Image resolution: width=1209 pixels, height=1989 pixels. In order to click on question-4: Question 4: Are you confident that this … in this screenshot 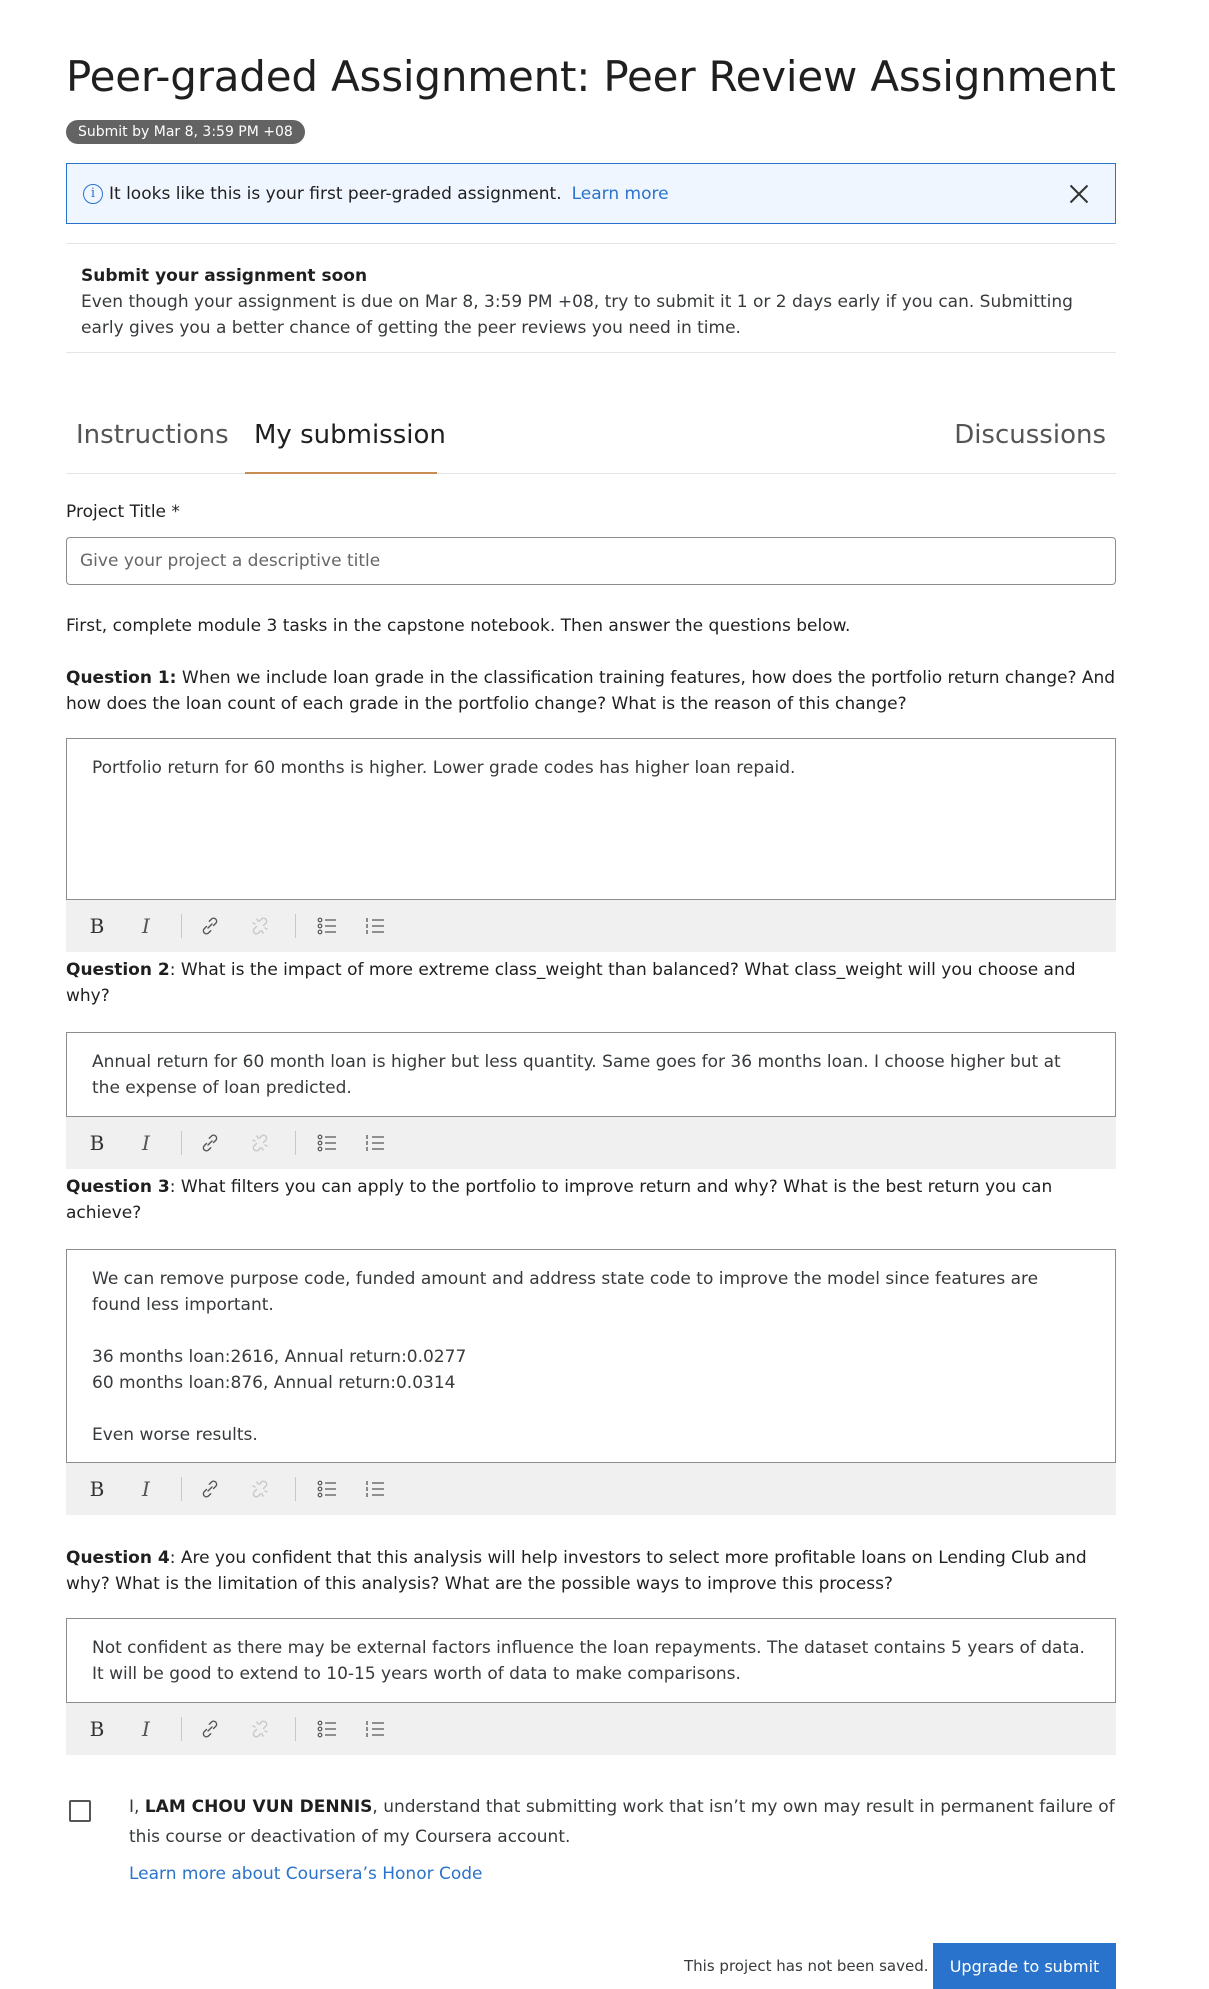, I will do `click(591, 1571)`.